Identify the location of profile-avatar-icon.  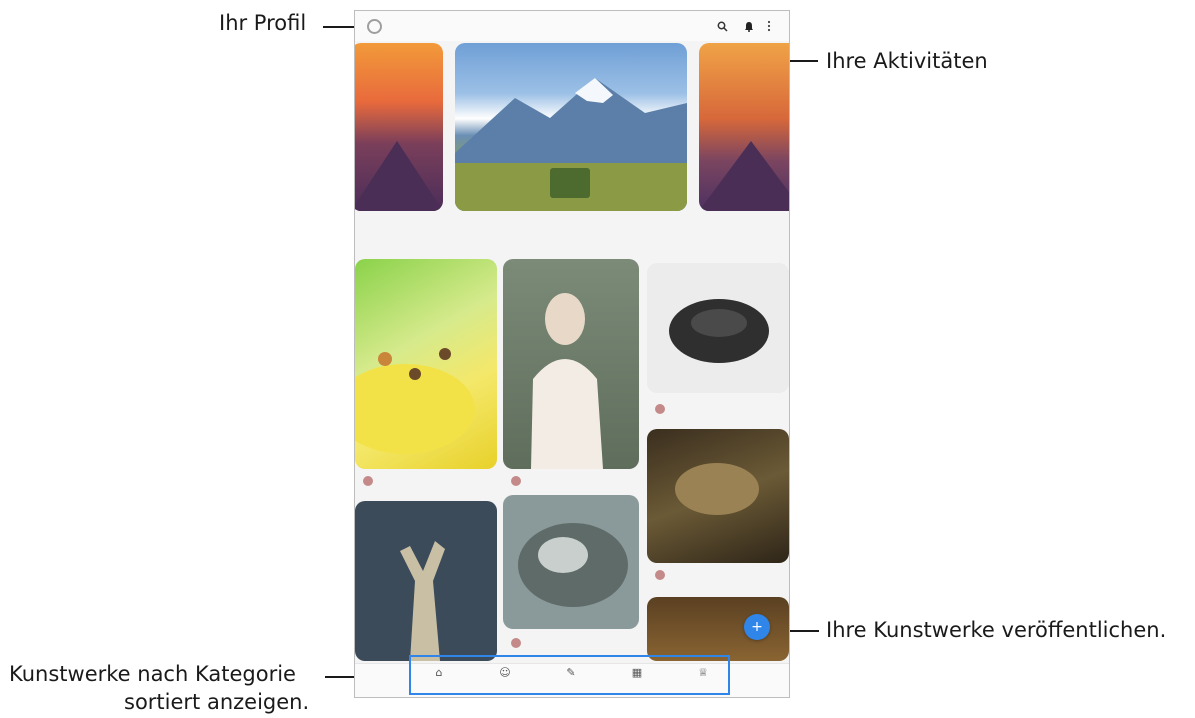
(374, 26).